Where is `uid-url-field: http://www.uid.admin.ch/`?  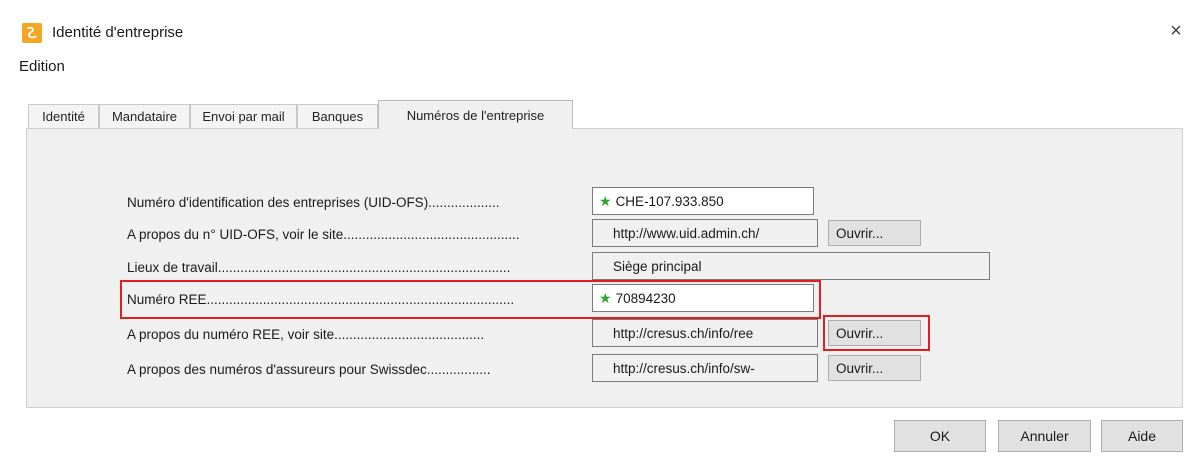 uid-url-field: http://www.uid.admin.ch/ is located at coordinates (705, 233).